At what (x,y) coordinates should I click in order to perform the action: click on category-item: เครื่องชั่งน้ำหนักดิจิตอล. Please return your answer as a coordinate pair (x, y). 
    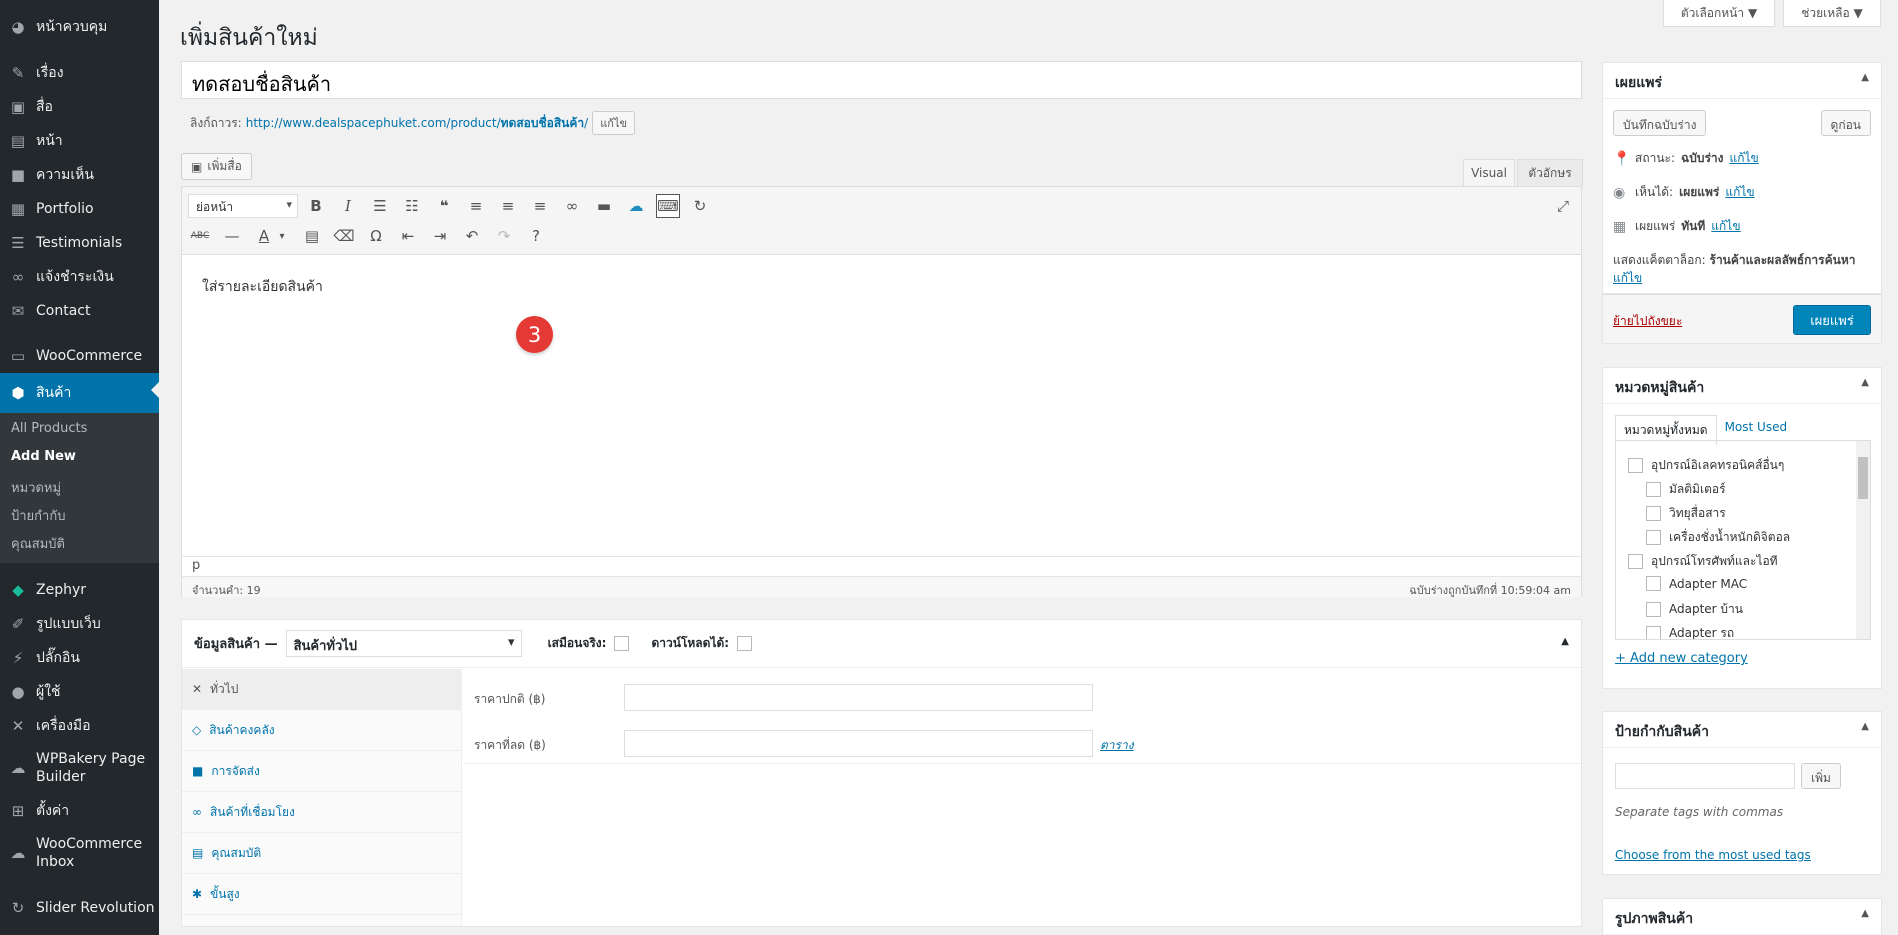
    Looking at the image, I should click on (1718, 537).